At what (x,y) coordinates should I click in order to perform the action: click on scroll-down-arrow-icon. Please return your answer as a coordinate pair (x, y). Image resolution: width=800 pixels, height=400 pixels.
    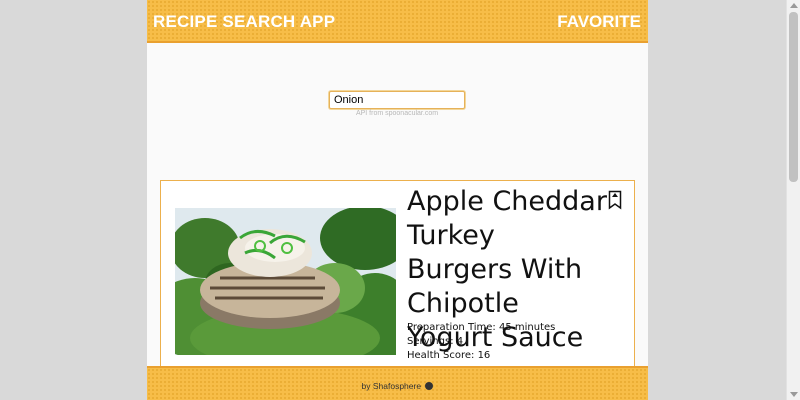
    Looking at the image, I should click on (794, 394).